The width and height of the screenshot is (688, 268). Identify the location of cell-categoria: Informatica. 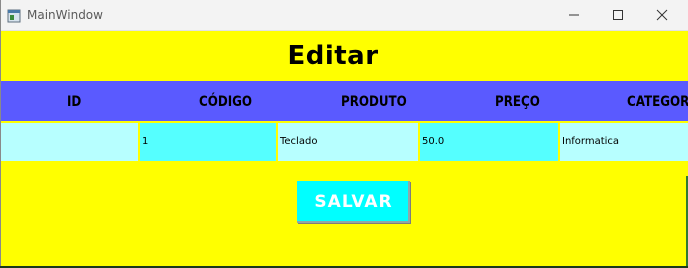
(624, 142).